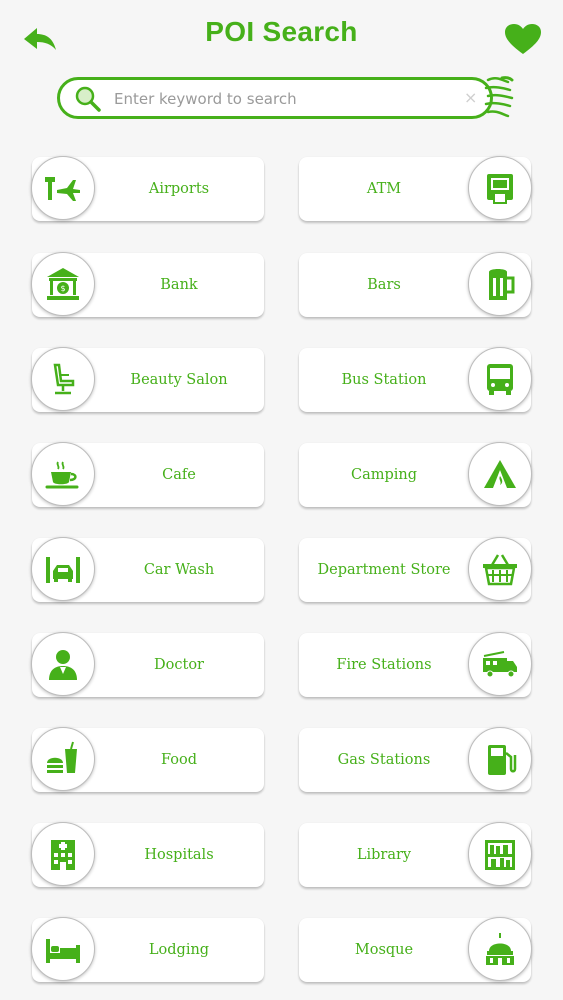  Describe the element at coordinates (63, 664) in the screenshot. I see `doctor-icon` at that location.